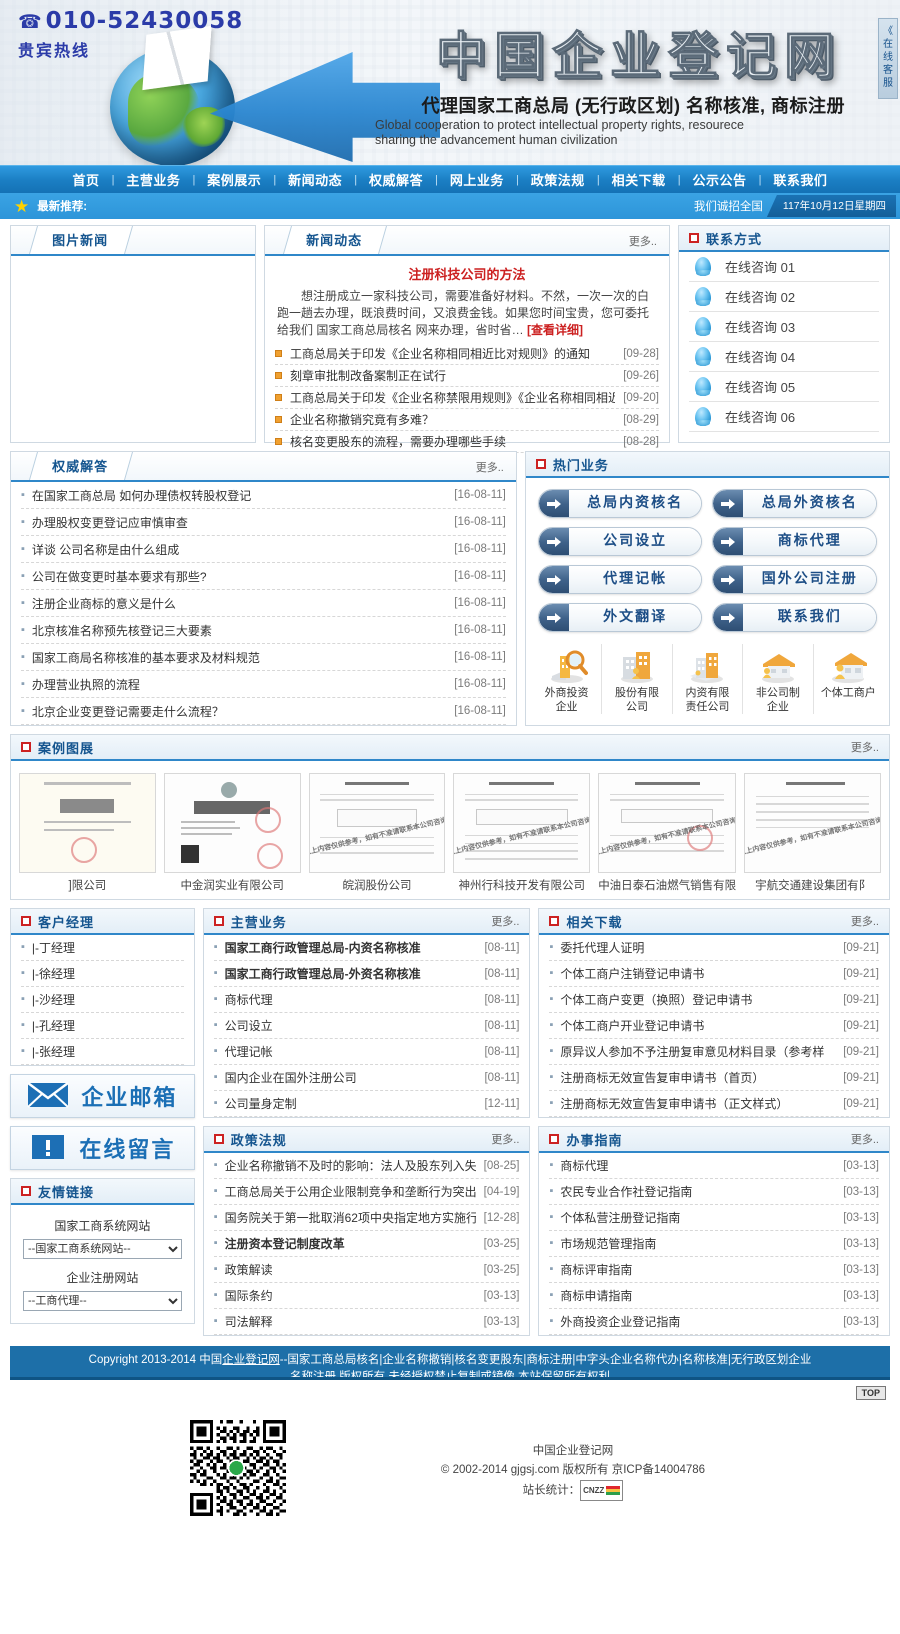 This screenshot has width=900, height=1634. Describe the element at coordinates (366, 1000) in the screenshot. I see `list-item: ▪ 商标代理 [08-11]` at that location.